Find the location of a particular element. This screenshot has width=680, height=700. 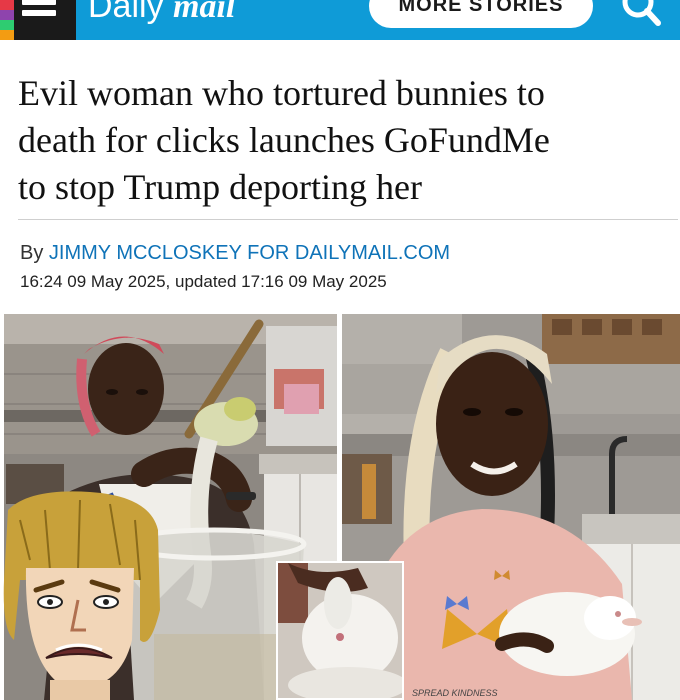

cartoon-disgusted-face is located at coordinates (80, 595).